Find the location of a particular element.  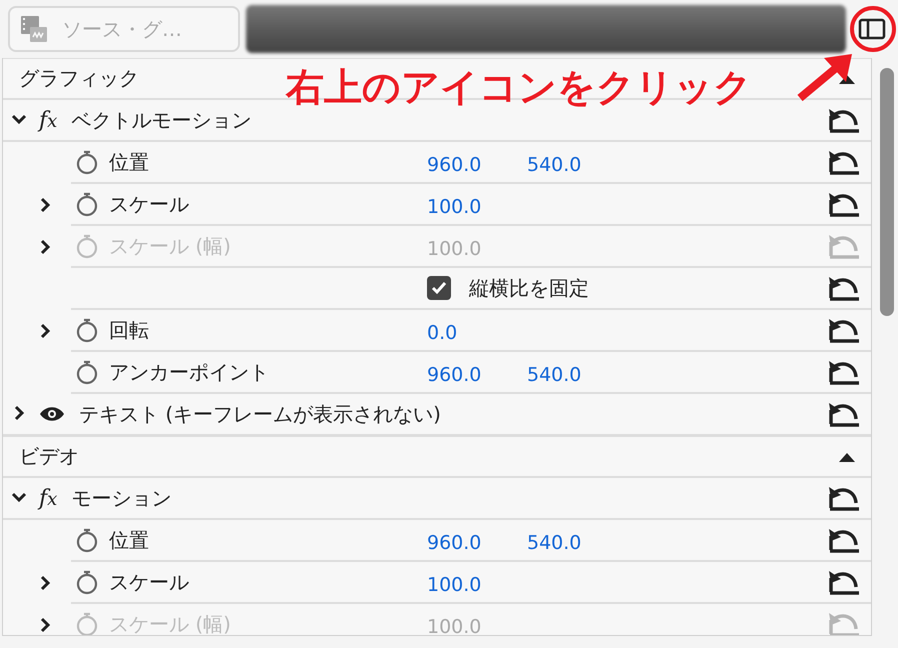

section-title: ビデオ is located at coordinates (49, 456).